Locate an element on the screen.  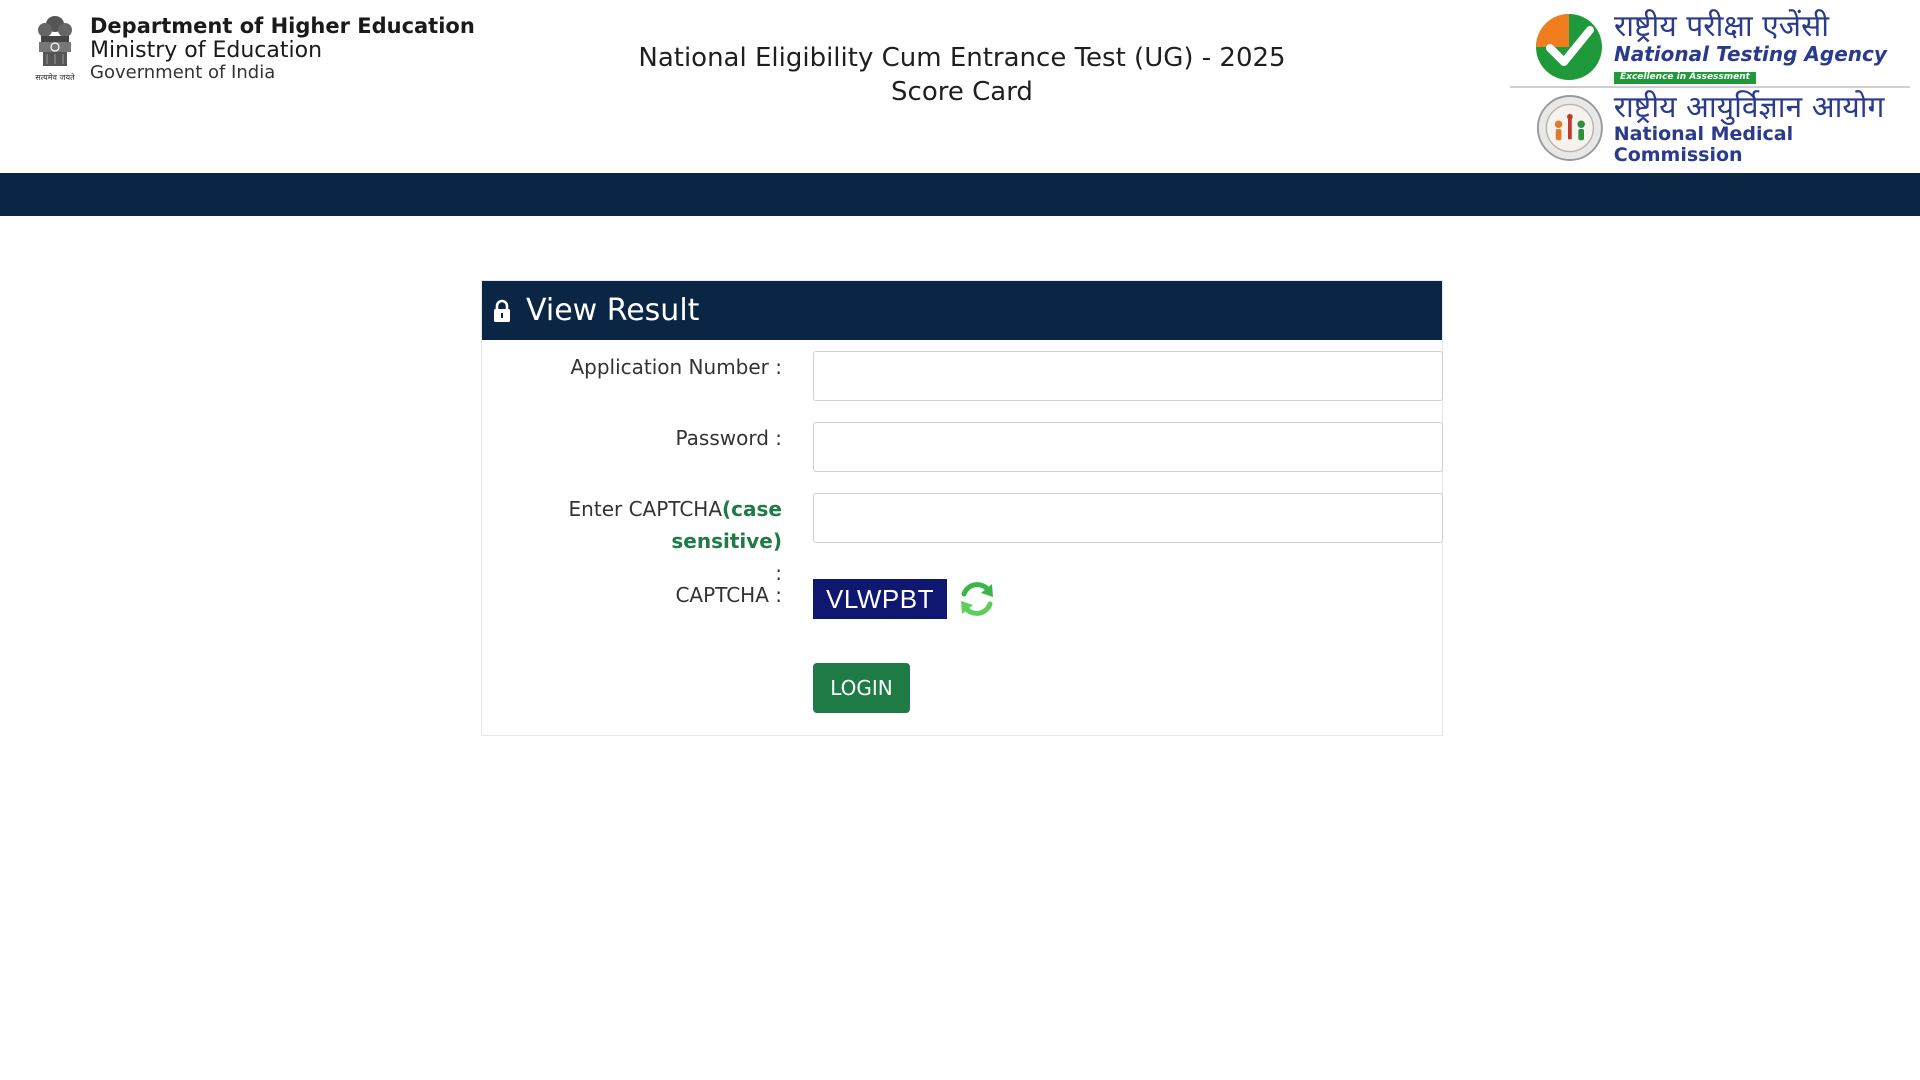
nta-checkmark-icon is located at coordinates (1569, 47).